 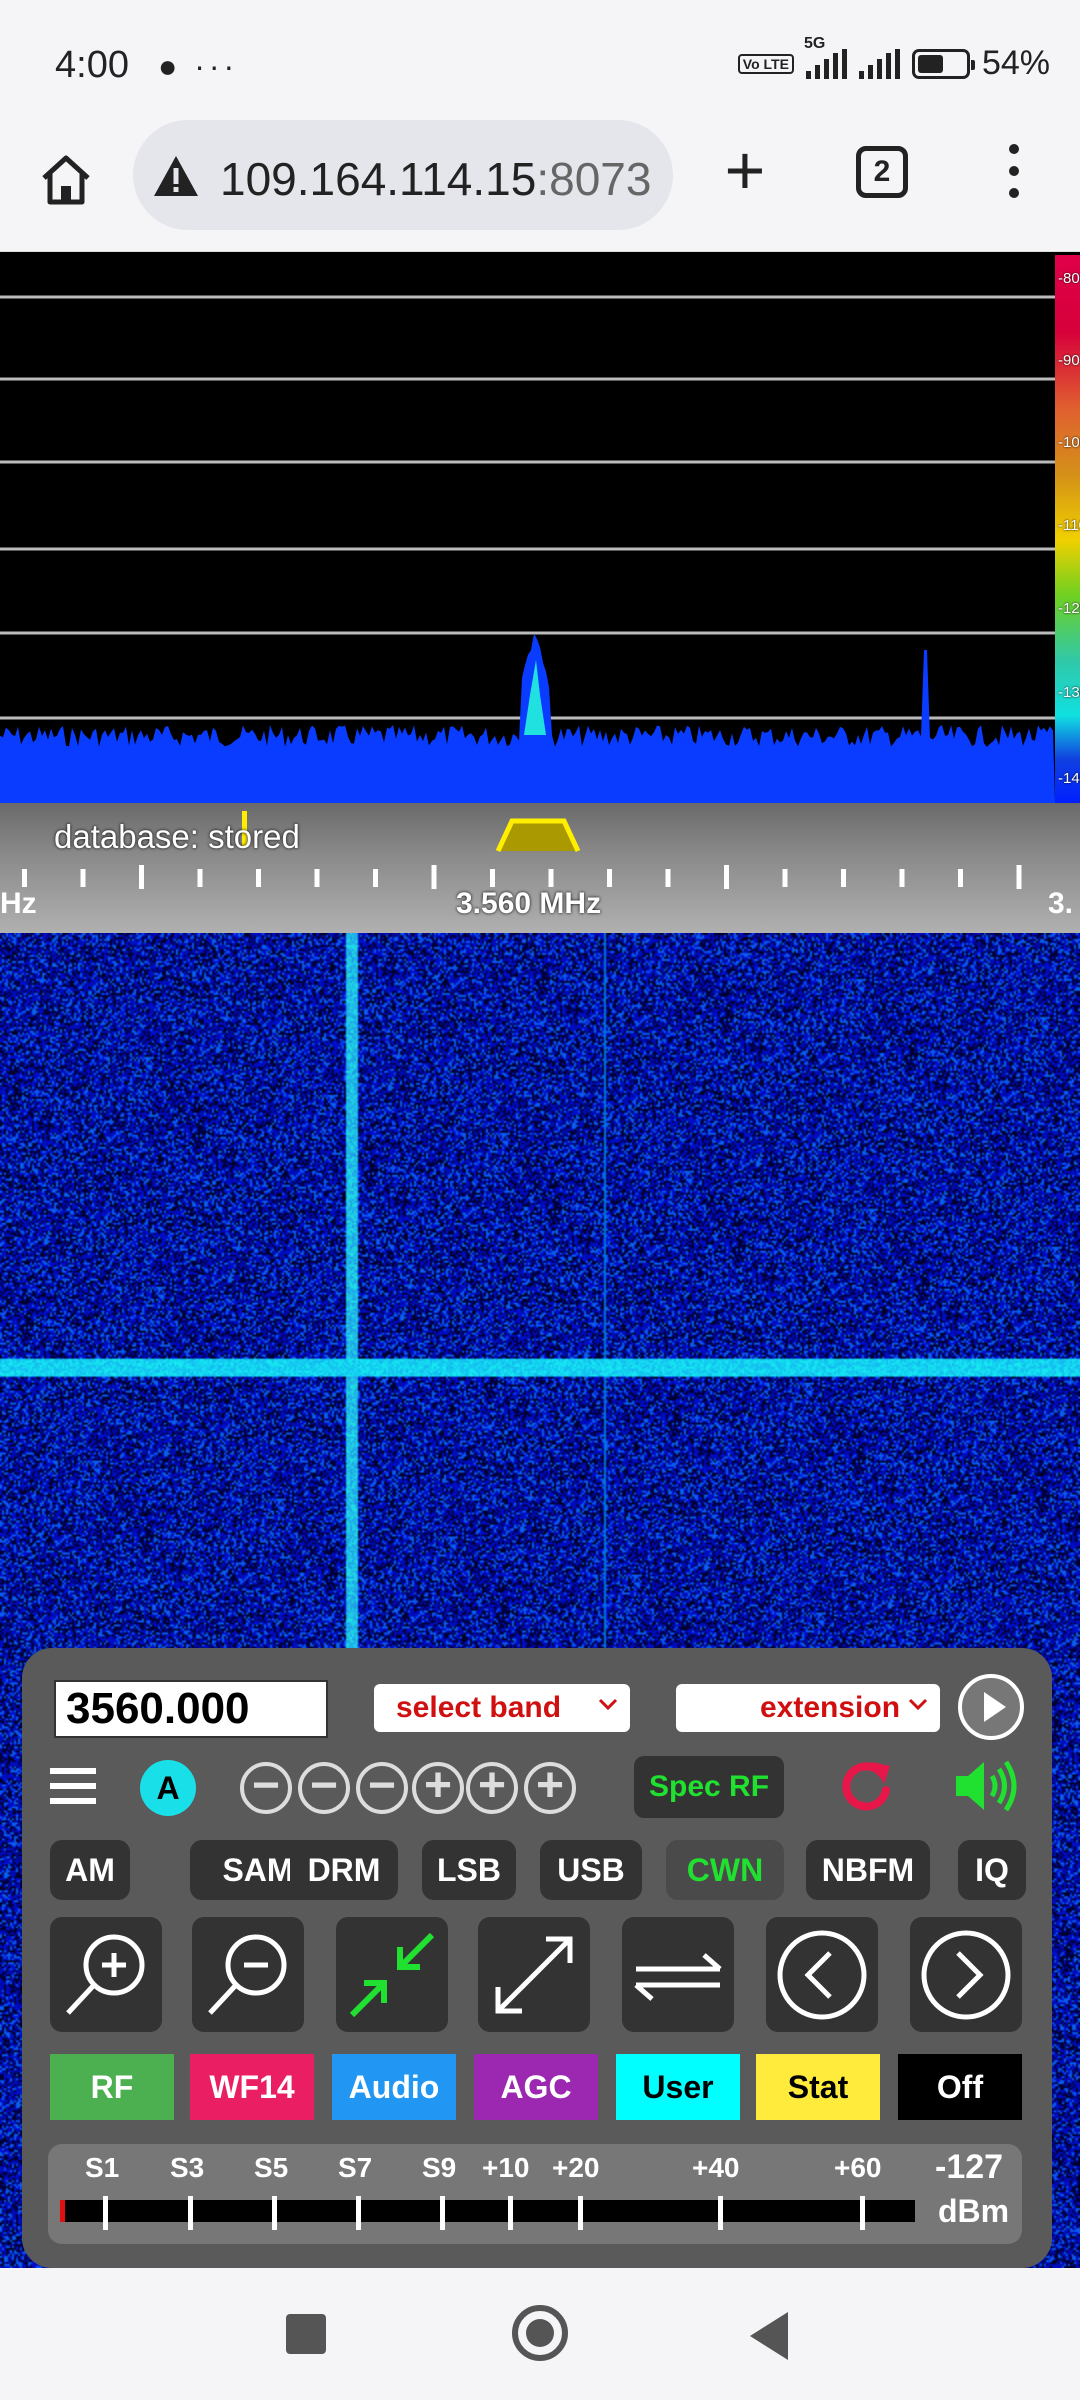 I want to click on mode-button-lsb: LSB, so click(x=469, y=1870).